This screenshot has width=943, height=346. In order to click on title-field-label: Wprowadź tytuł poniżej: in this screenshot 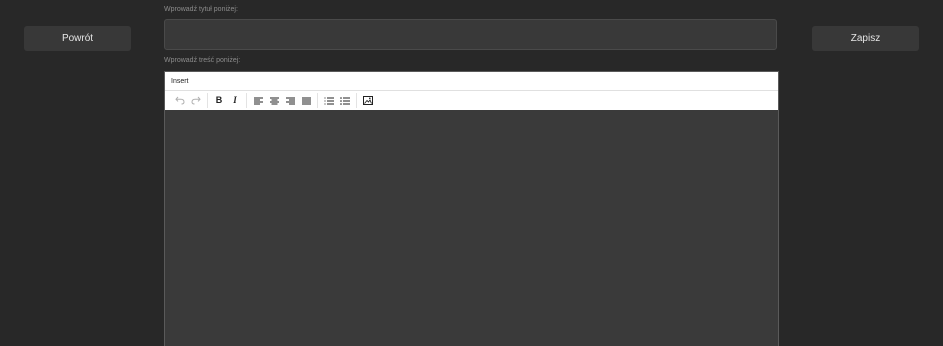, I will do `click(201, 9)`.